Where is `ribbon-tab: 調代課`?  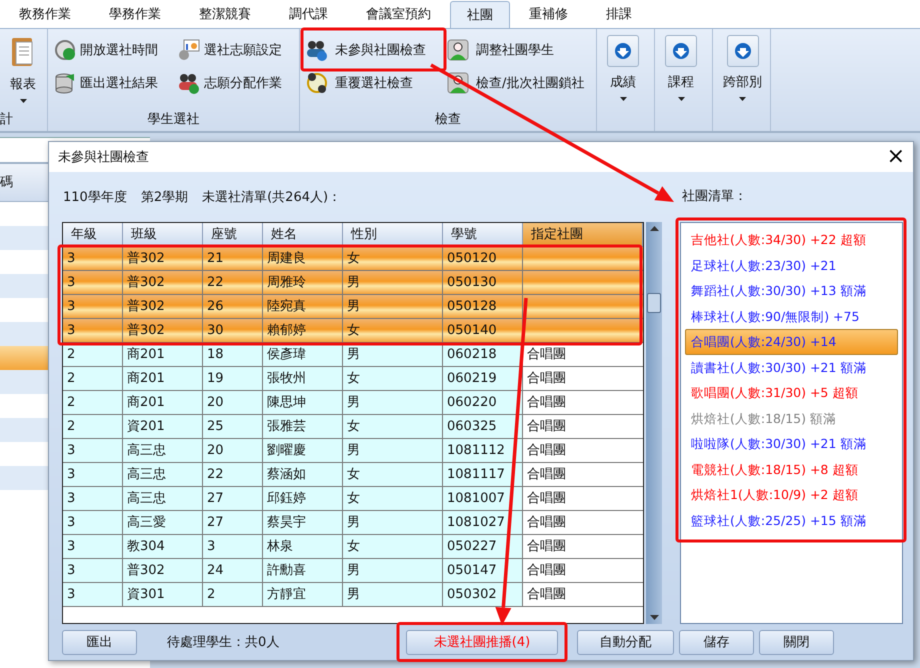 ribbon-tab: 調代課 is located at coordinates (308, 14).